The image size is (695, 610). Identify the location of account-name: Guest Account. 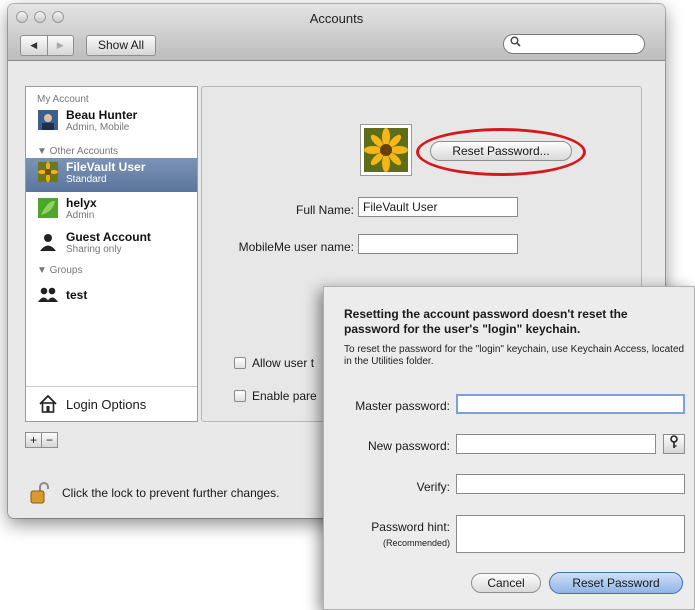
(108, 237).